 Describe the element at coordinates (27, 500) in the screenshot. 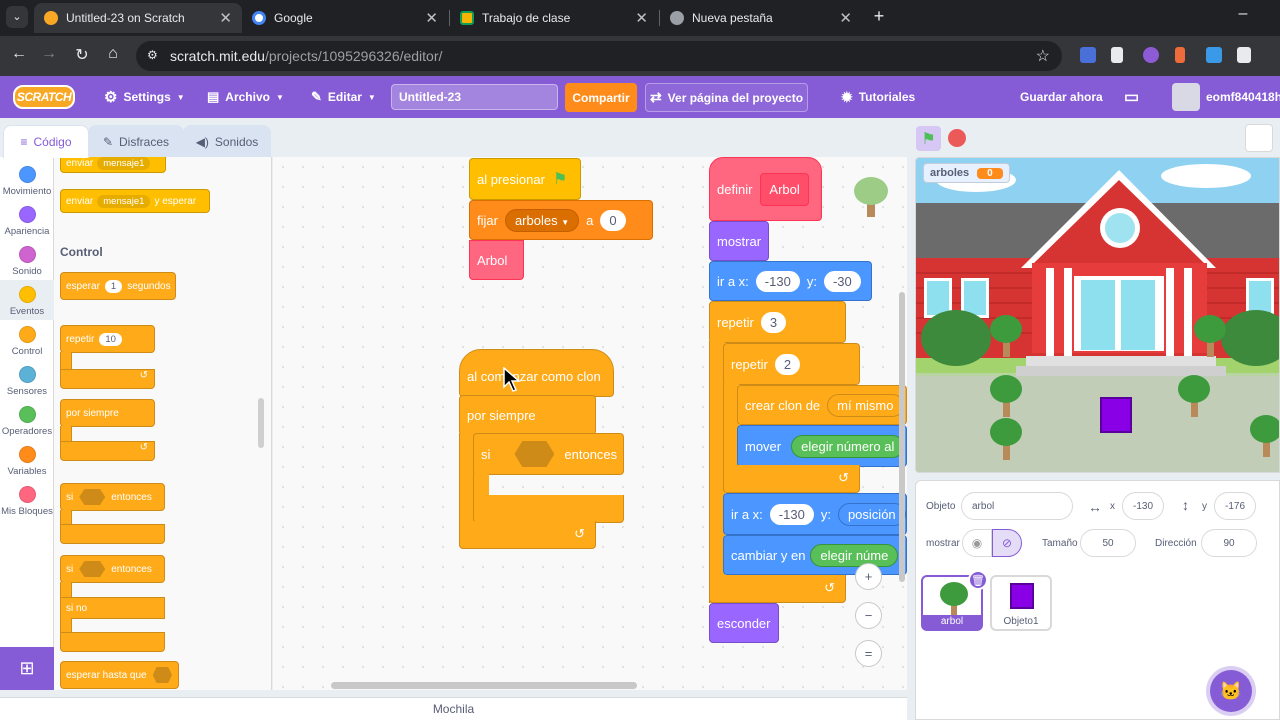

I see `category-my-blocks: Mis Bloques` at that location.